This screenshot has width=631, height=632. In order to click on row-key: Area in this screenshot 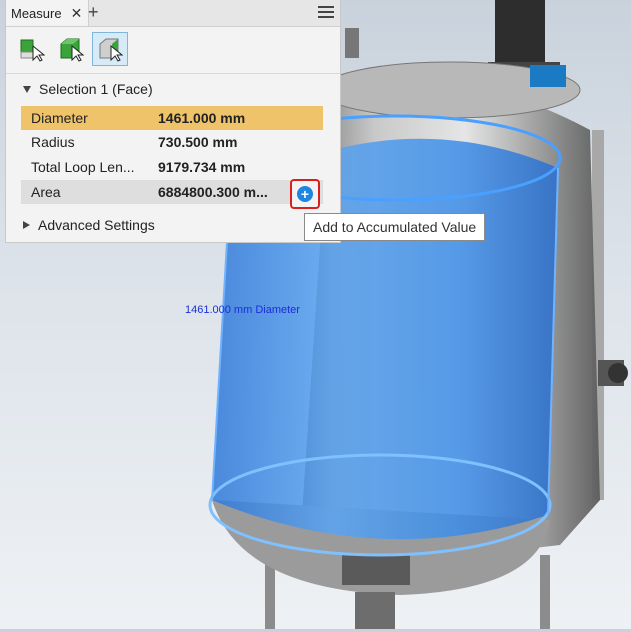, I will do `click(46, 192)`.